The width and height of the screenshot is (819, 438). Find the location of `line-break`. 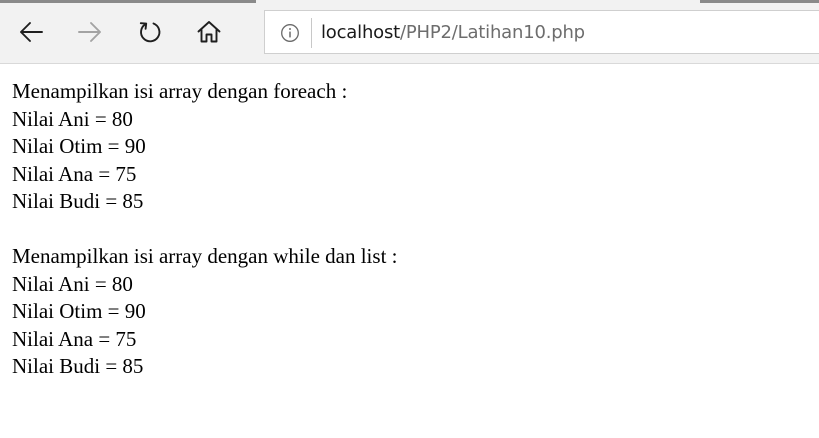

line-break is located at coordinates (205, 230).